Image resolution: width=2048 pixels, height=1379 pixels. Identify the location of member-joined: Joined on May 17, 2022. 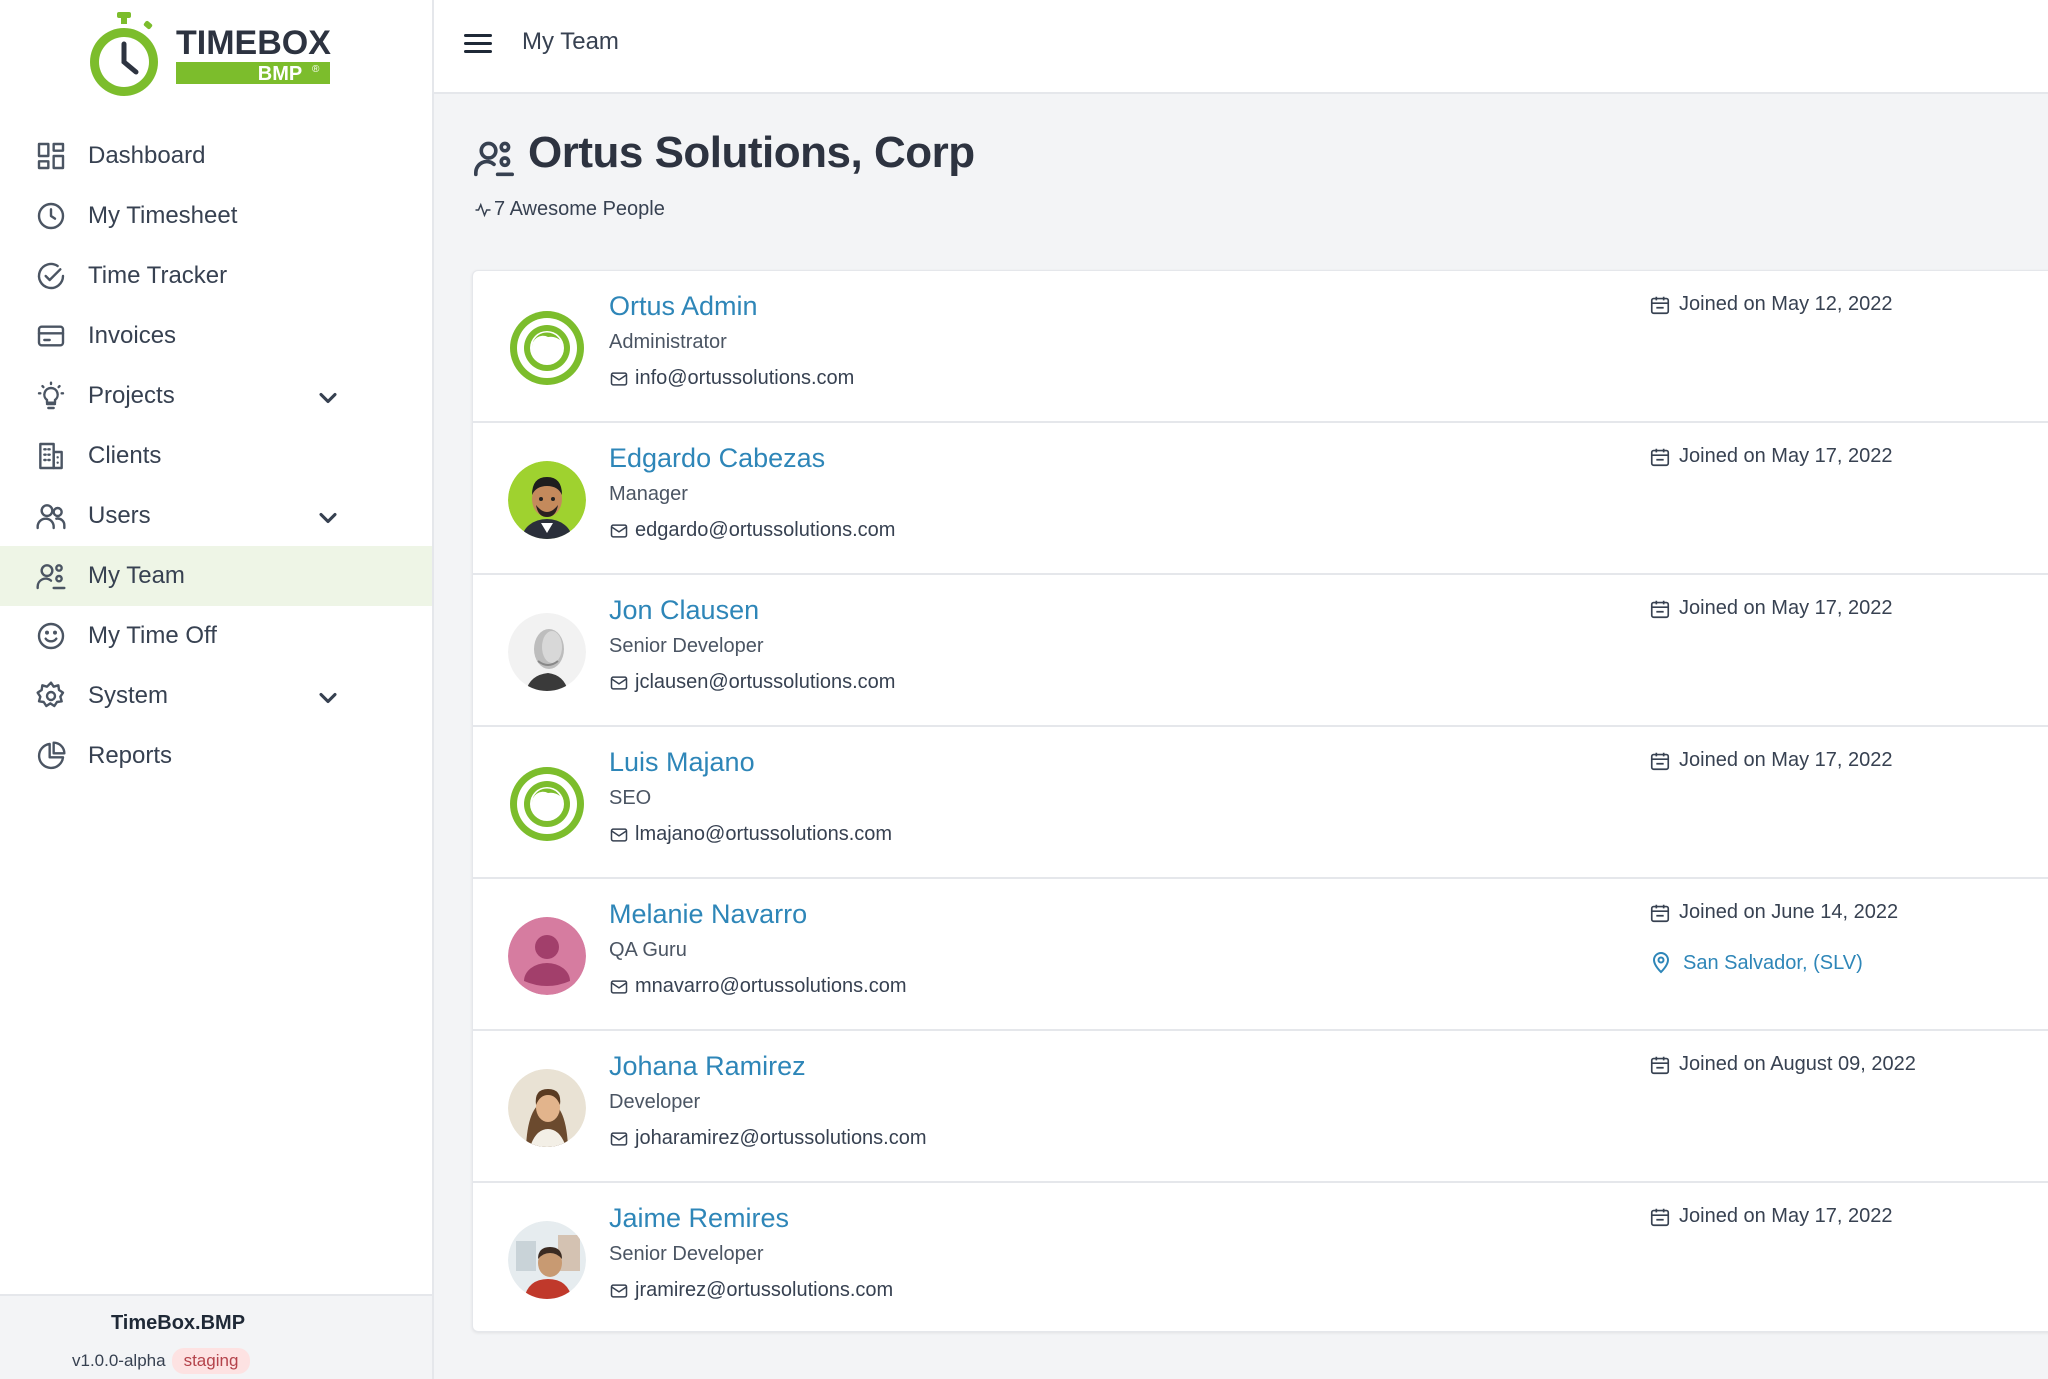
(1771, 456).